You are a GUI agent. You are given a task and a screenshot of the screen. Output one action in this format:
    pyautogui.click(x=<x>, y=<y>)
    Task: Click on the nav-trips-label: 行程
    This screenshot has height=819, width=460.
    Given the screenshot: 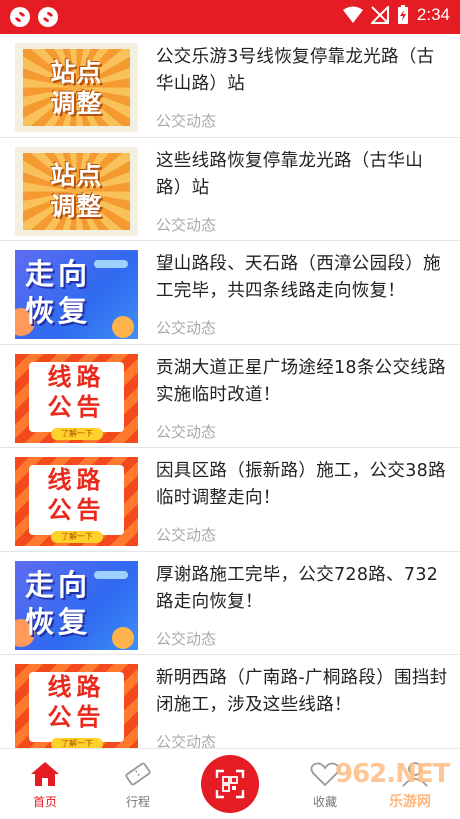 What is the action you would take?
    pyautogui.click(x=137, y=802)
    